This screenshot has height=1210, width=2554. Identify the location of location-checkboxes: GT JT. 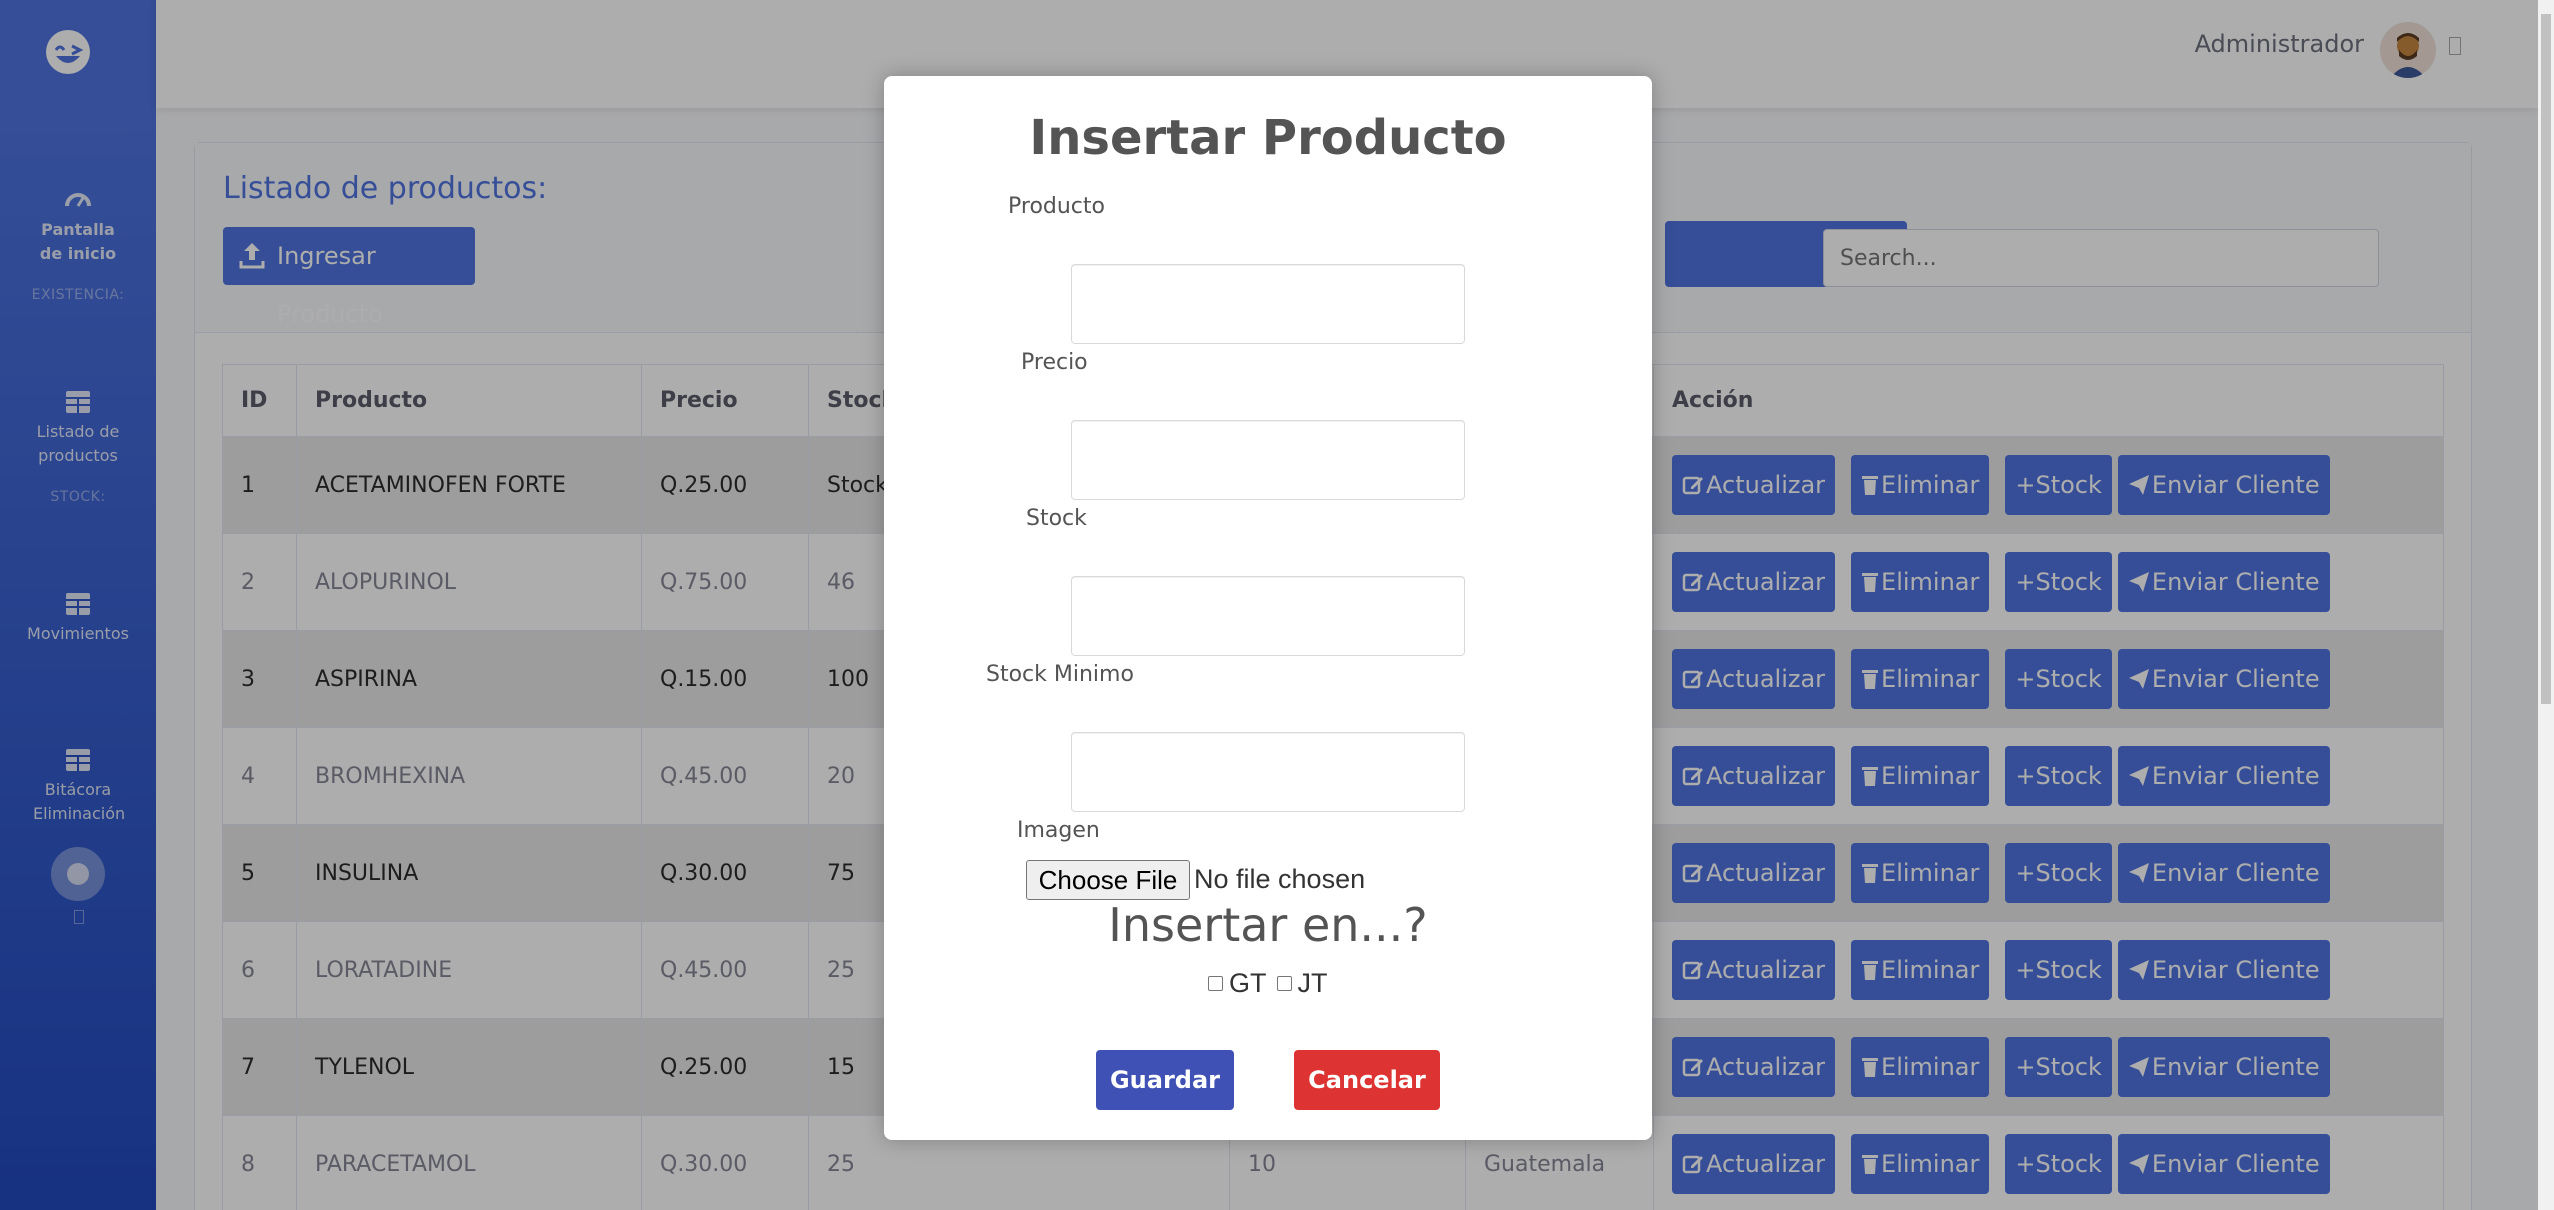
(1266, 983).